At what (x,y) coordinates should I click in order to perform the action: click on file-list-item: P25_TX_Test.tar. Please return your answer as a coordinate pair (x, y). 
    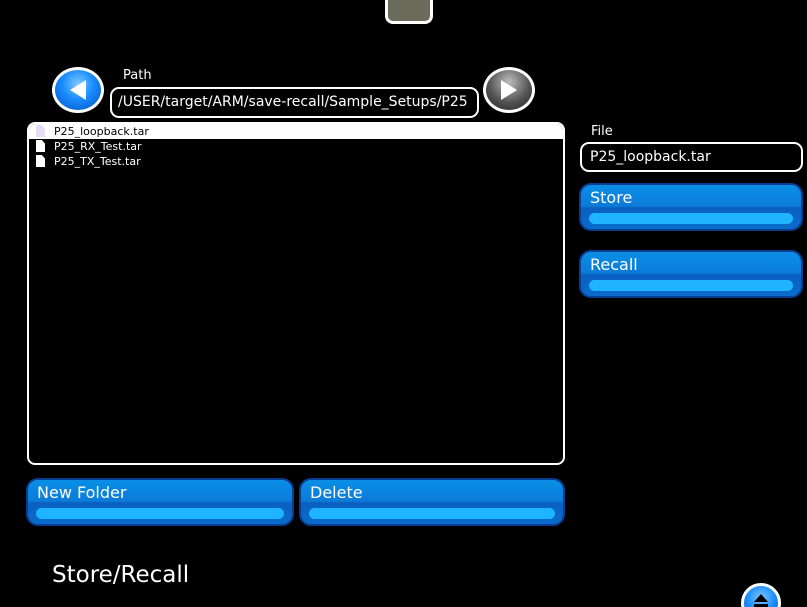
    Looking at the image, I should click on (296, 161).